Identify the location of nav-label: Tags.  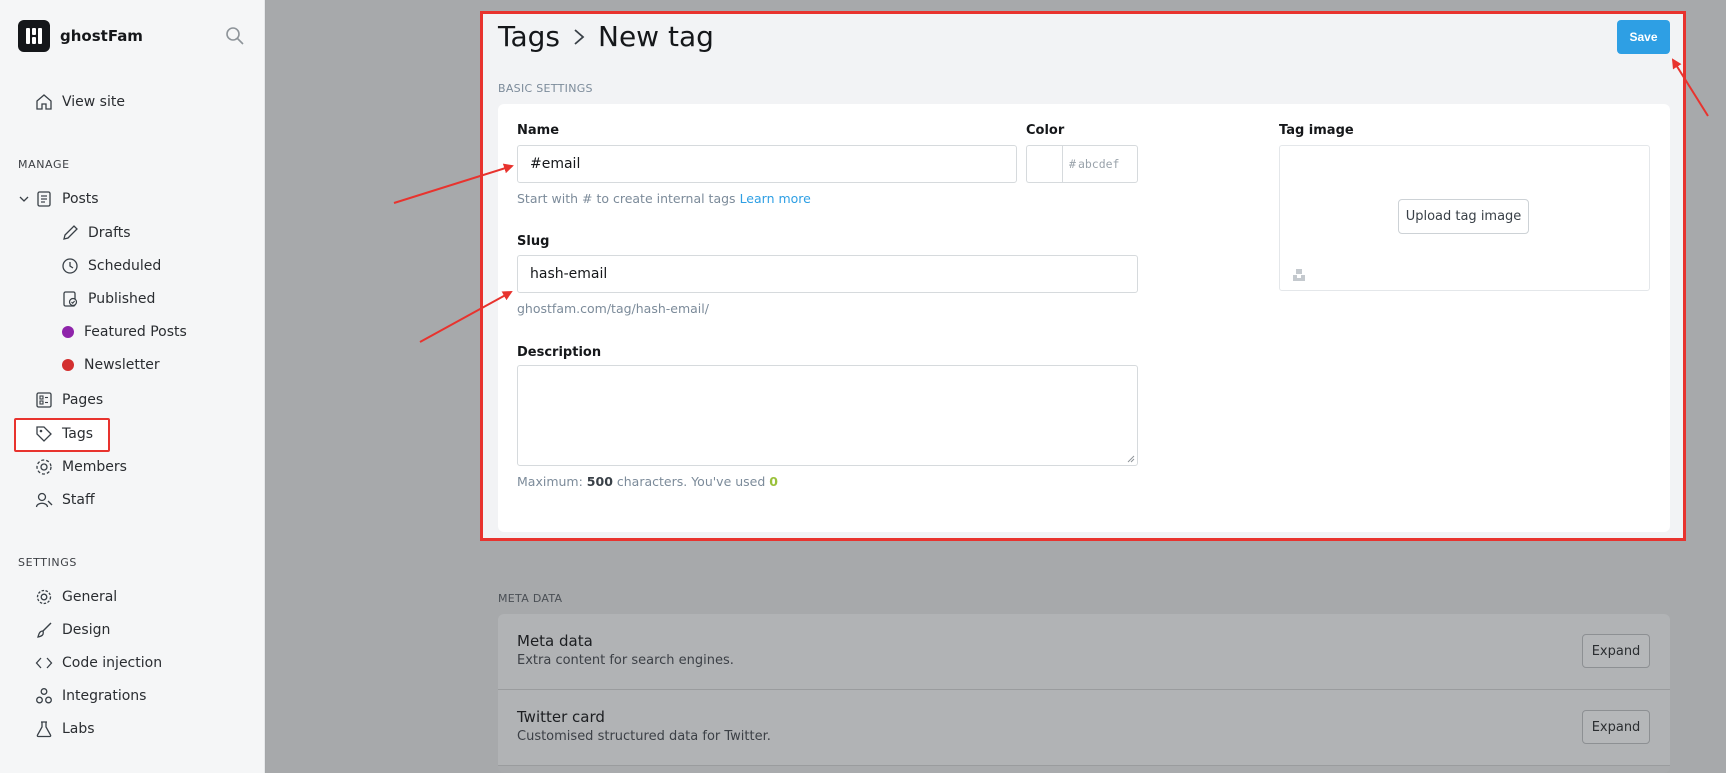
(77, 434).